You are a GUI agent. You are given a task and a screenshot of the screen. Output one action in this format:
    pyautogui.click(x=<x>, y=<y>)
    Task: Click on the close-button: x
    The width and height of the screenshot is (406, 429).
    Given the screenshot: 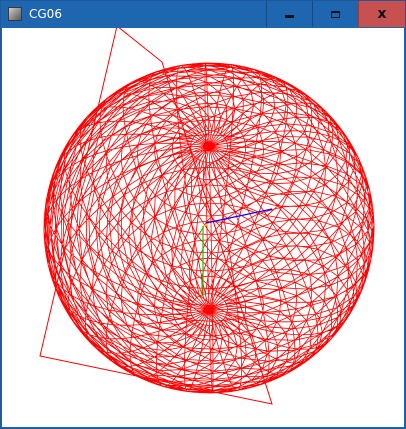 What is the action you would take?
    pyautogui.click(x=381, y=14)
    